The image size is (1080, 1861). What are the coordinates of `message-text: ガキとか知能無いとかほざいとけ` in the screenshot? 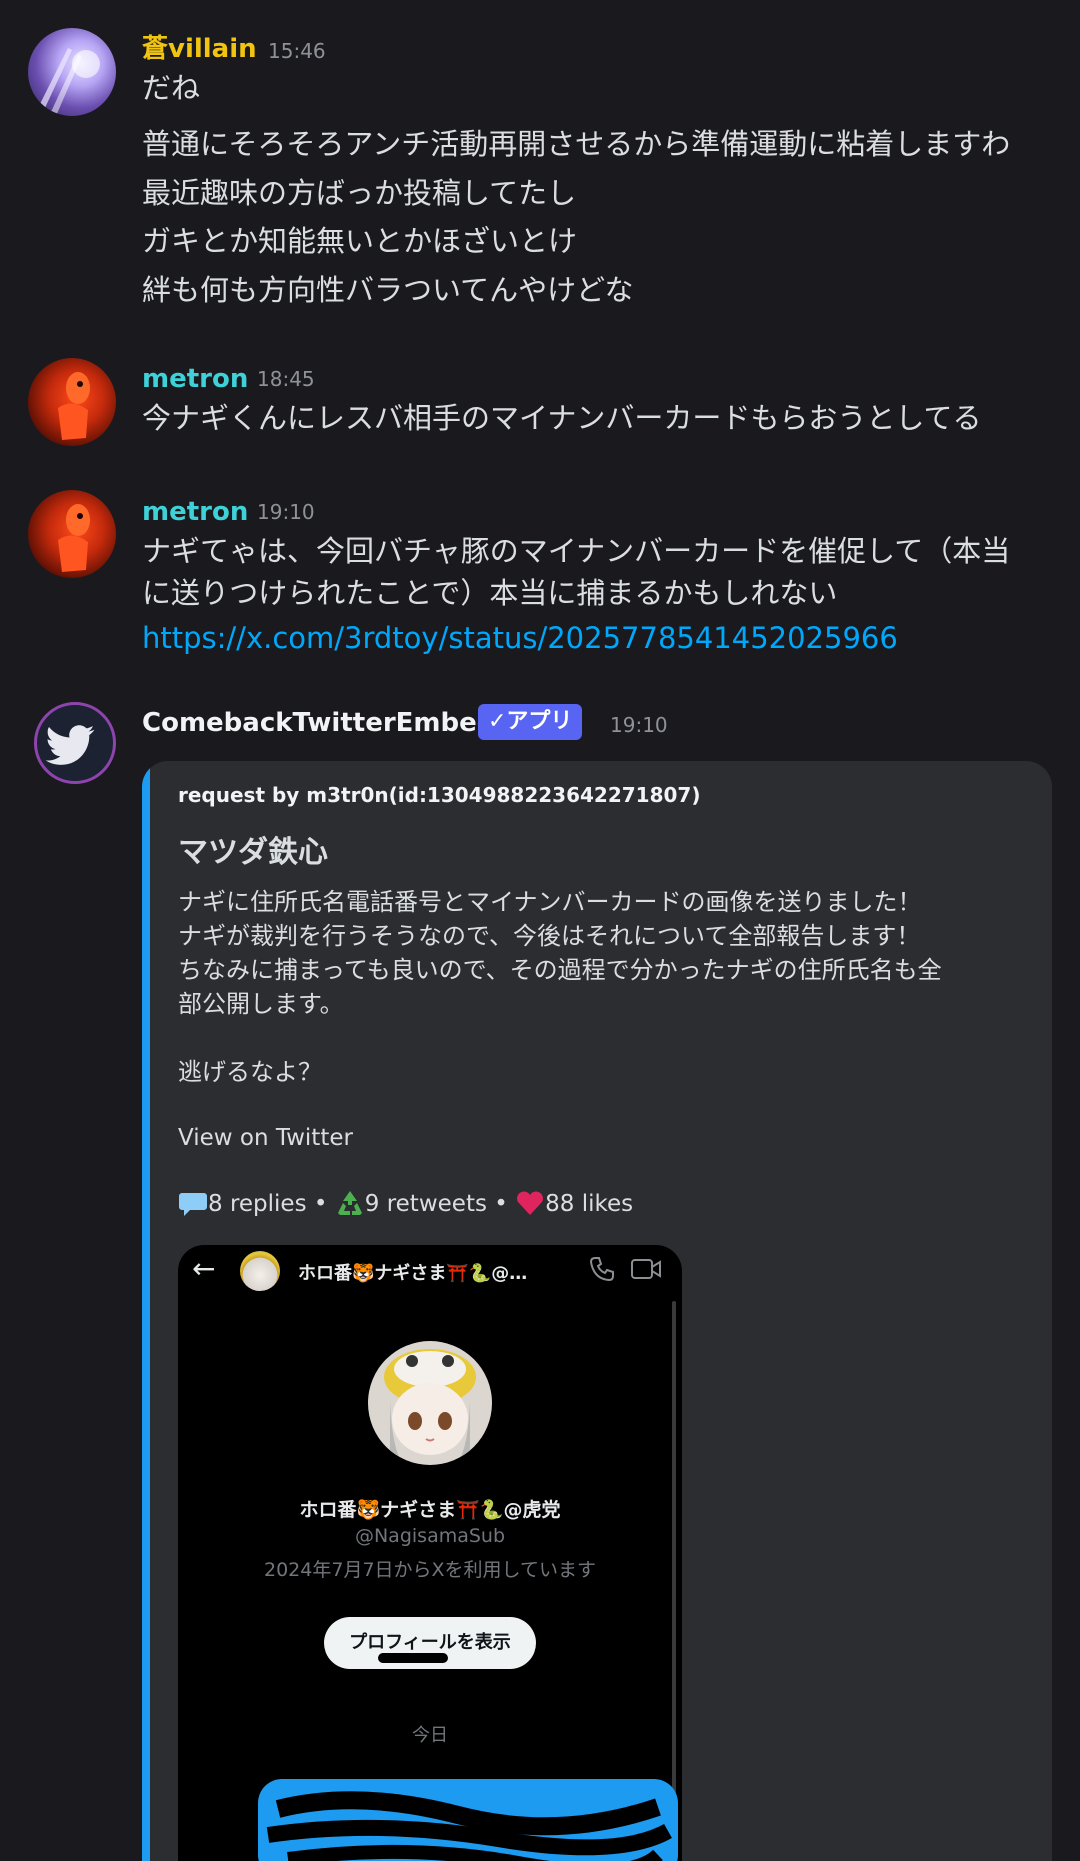 It's located at (360, 241).